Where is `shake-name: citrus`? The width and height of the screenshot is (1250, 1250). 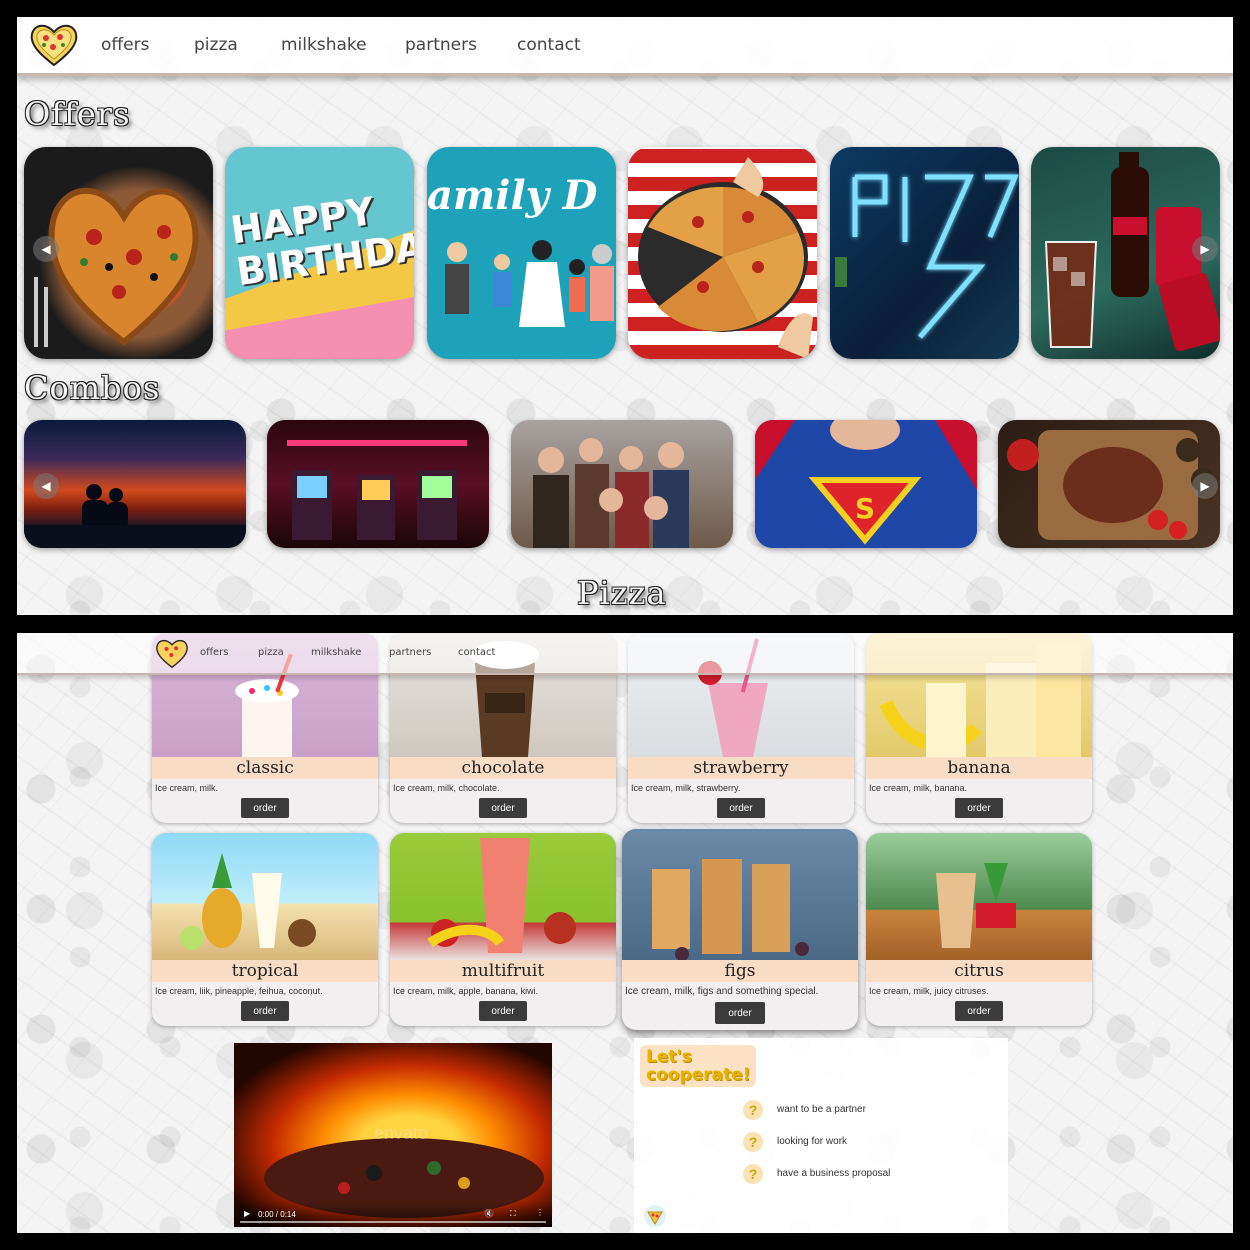
shake-name: citrus is located at coordinates (979, 971).